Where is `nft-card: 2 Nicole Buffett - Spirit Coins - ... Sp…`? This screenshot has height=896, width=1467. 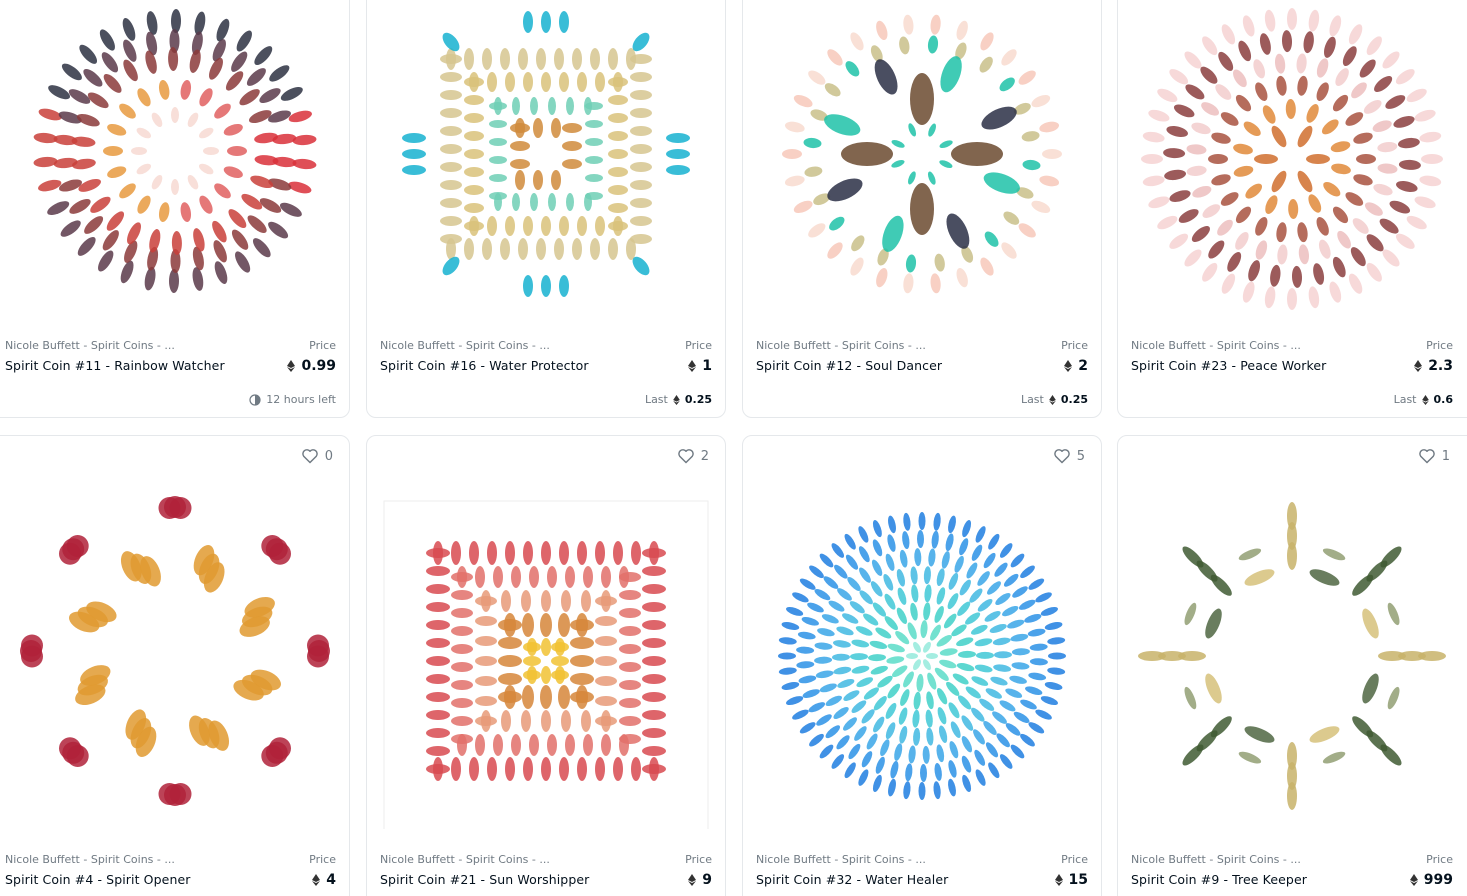
nft-card: 2 Nicole Buffett - Spirit Coins - ... Sp… is located at coordinates (546, 665).